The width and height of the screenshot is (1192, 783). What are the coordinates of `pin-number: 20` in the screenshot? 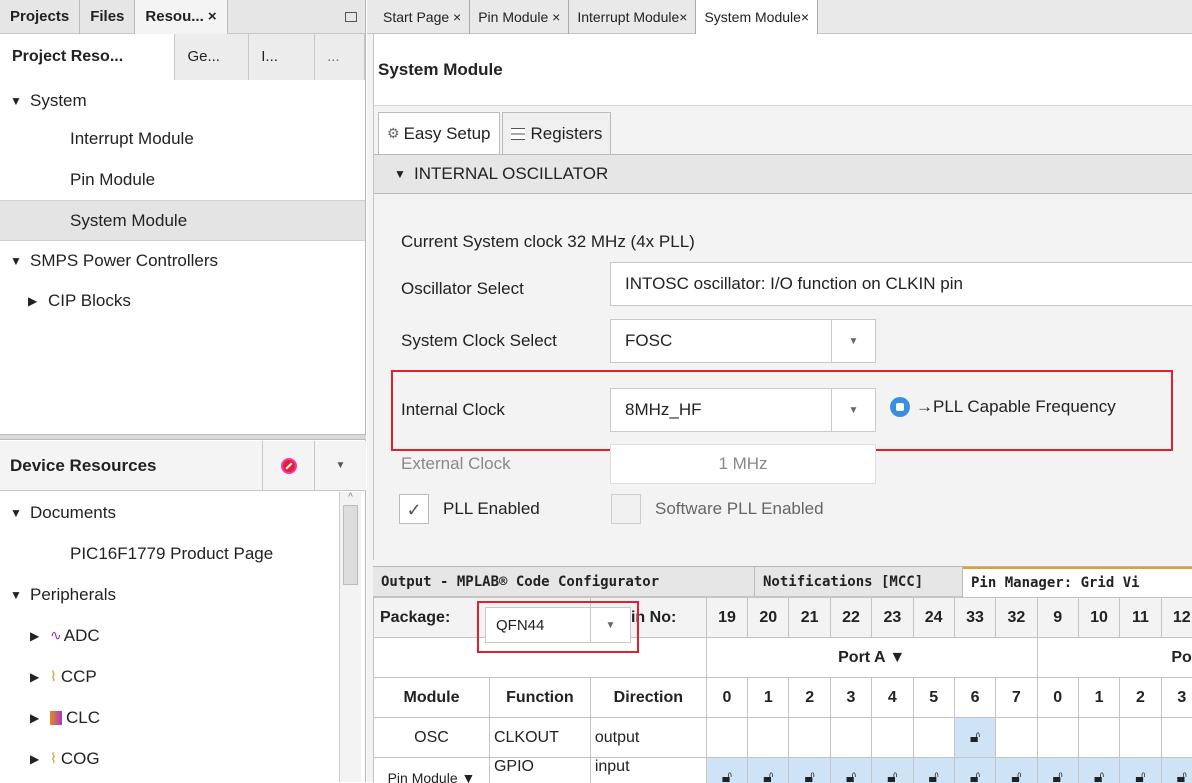 It's located at (768, 618).